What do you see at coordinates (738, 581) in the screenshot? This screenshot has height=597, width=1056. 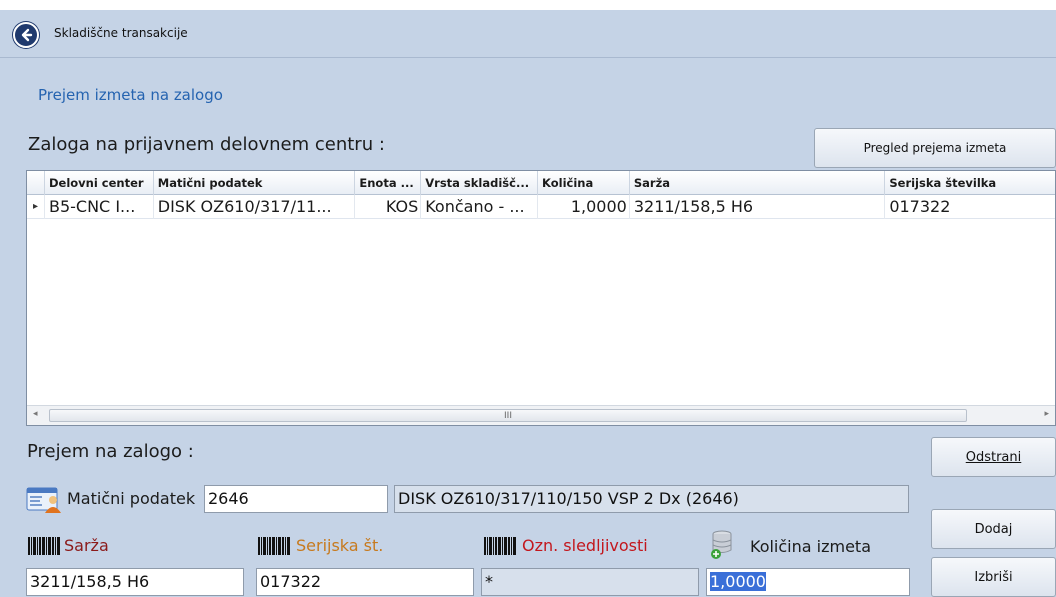 I see `quantity-value: 1,0000` at bounding box center [738, 581].